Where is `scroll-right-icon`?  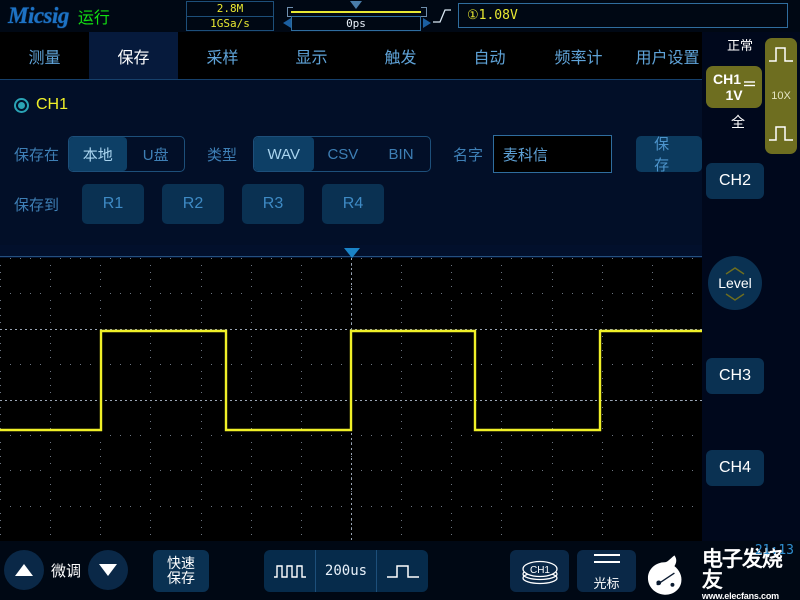 scroll-right-icon is located at coordinates (427, 23).